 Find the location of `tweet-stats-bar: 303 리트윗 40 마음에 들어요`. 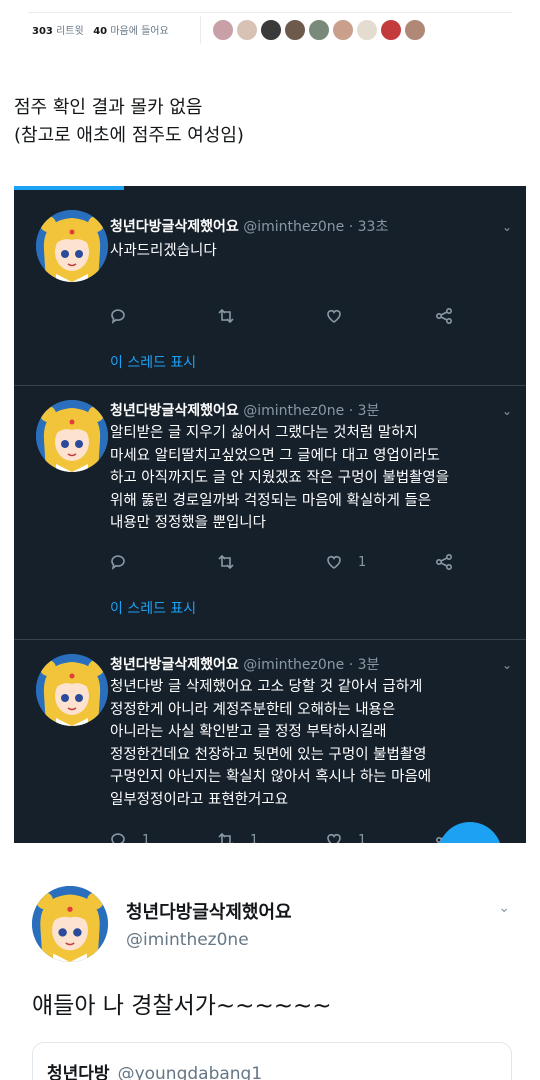

tweet-stats-bar: 303 리트윗 40 마음에 들어요 is located at coordinates (270, 26).